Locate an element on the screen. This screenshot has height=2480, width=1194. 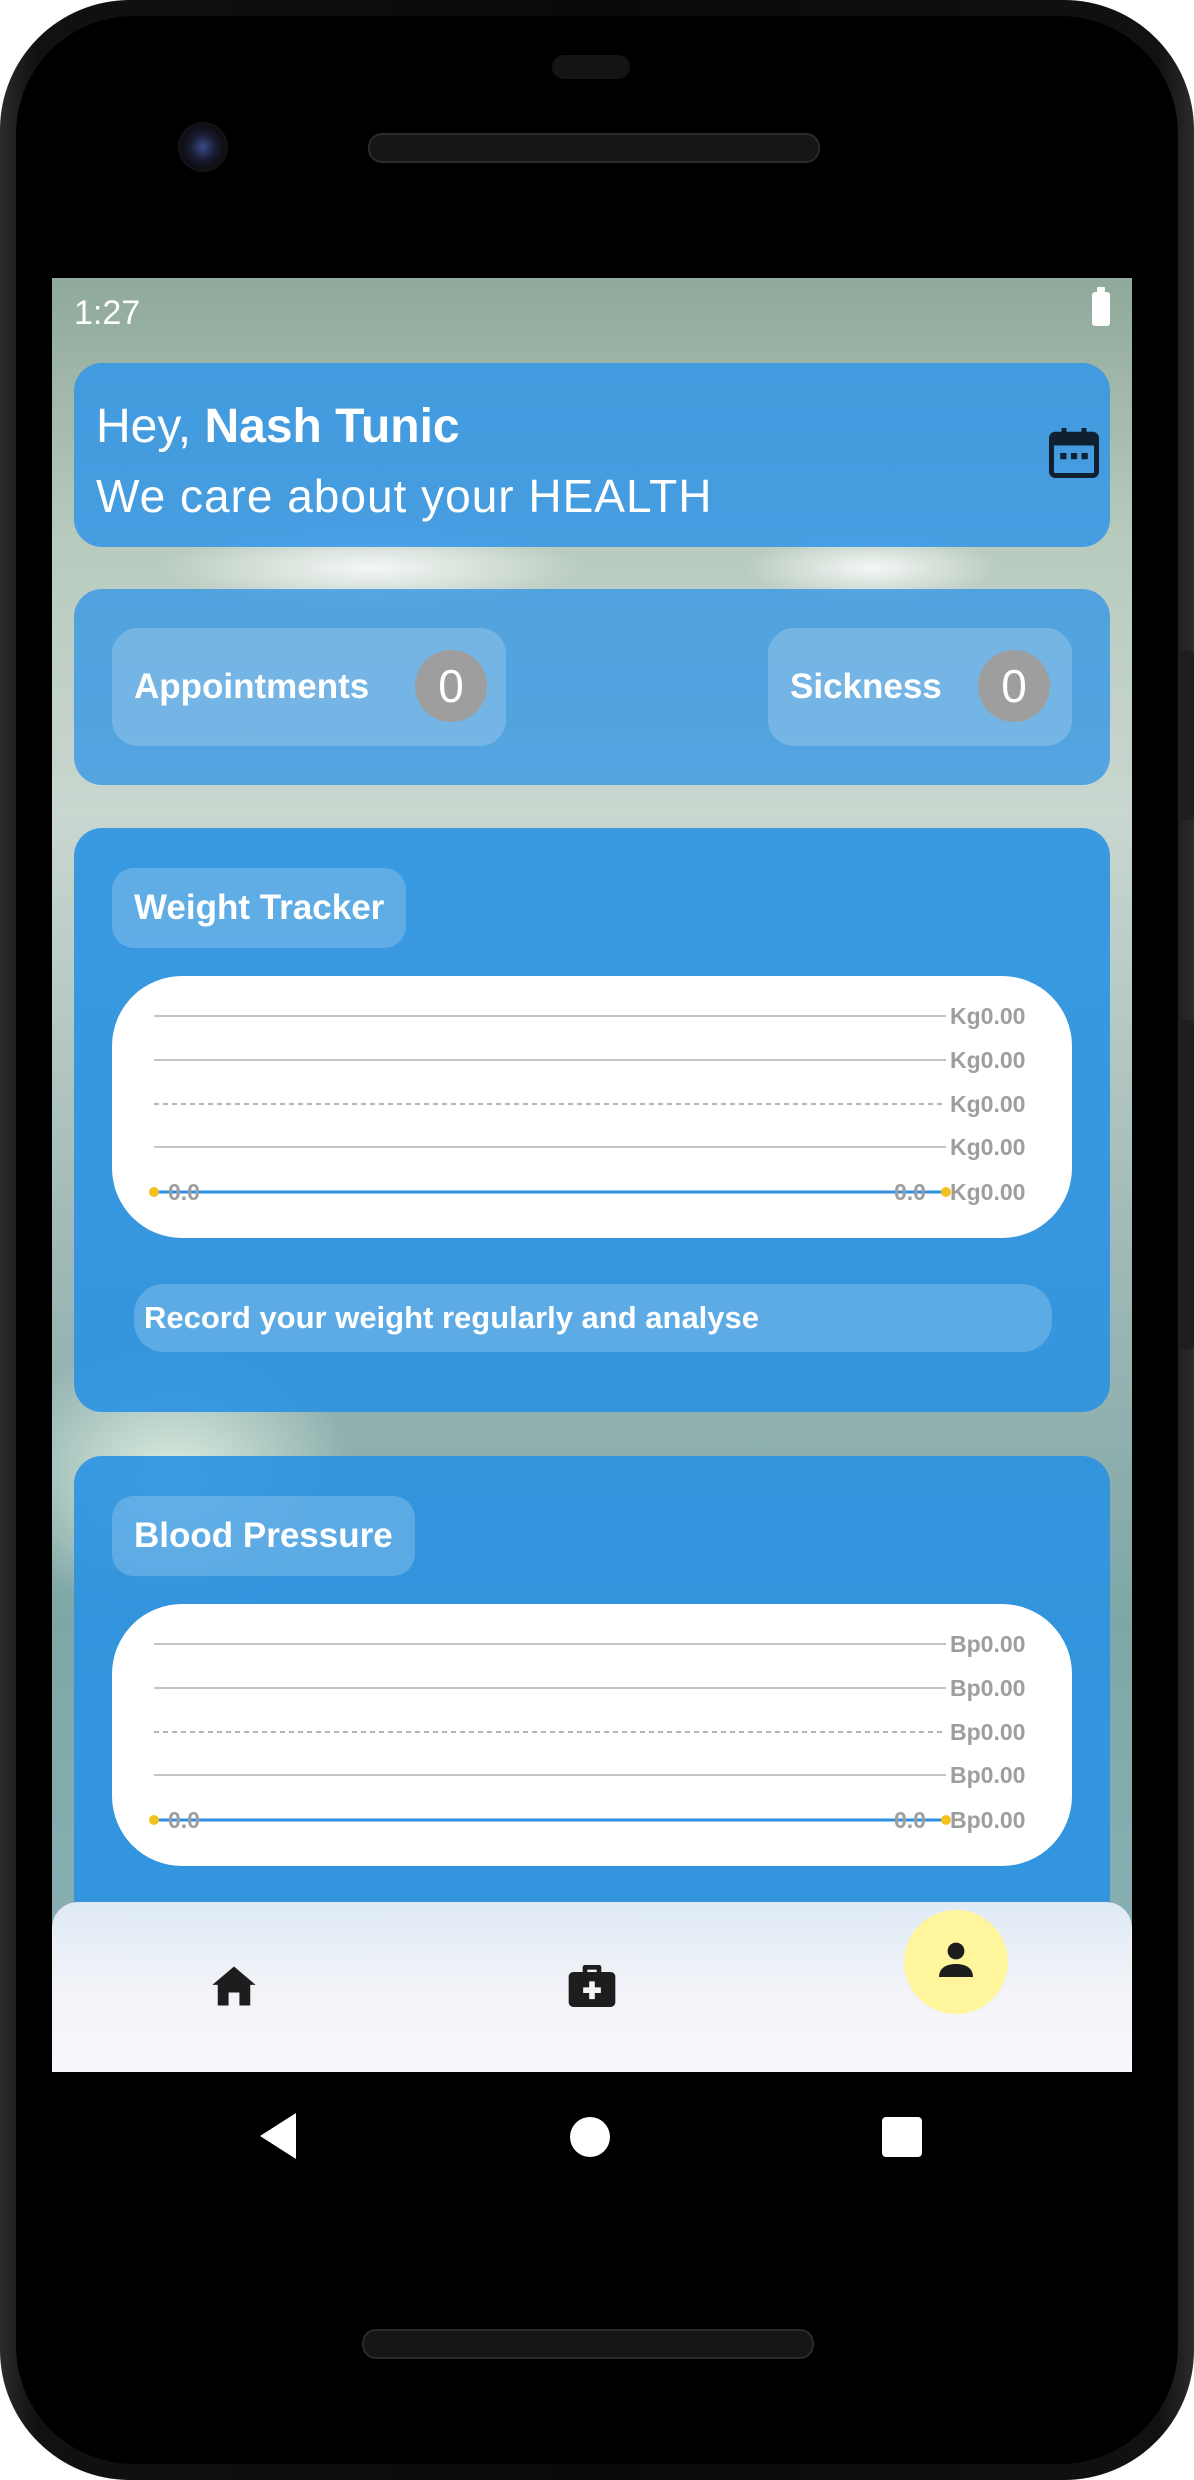
greeting-title: Hey, Nash Tunic is located at coordinates (278, 426).